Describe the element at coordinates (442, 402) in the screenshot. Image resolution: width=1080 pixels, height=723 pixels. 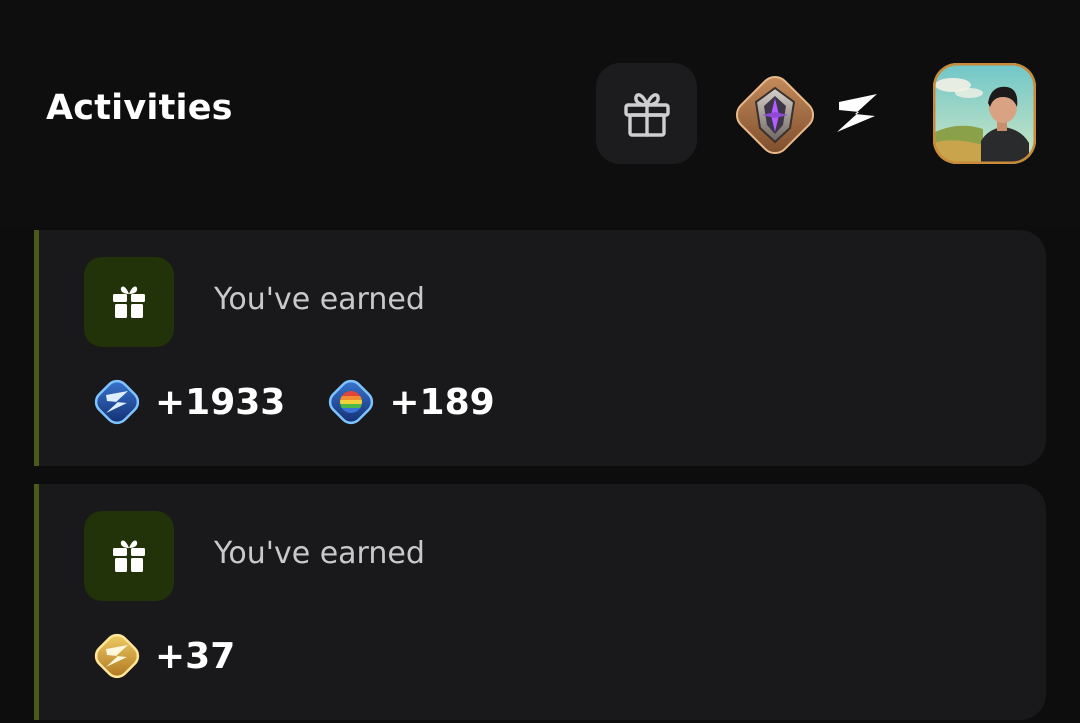
I see `reward-amount: +189` at that location.